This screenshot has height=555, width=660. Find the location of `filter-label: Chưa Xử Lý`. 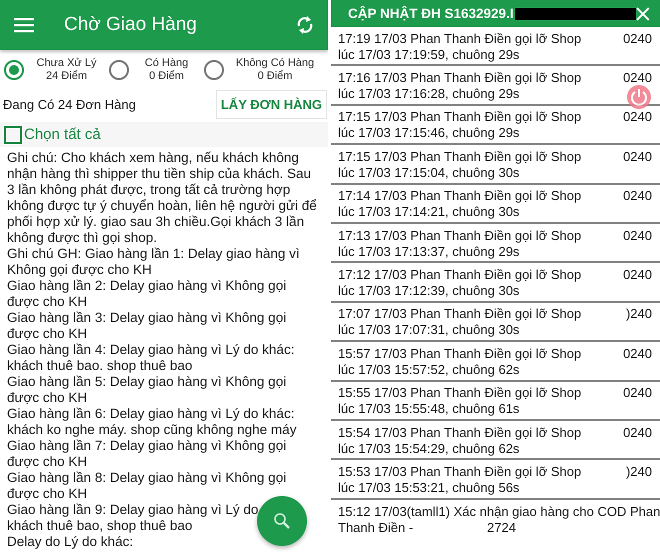

filter-label: Chưa Xử Lý is located at coordinates (66, 63).